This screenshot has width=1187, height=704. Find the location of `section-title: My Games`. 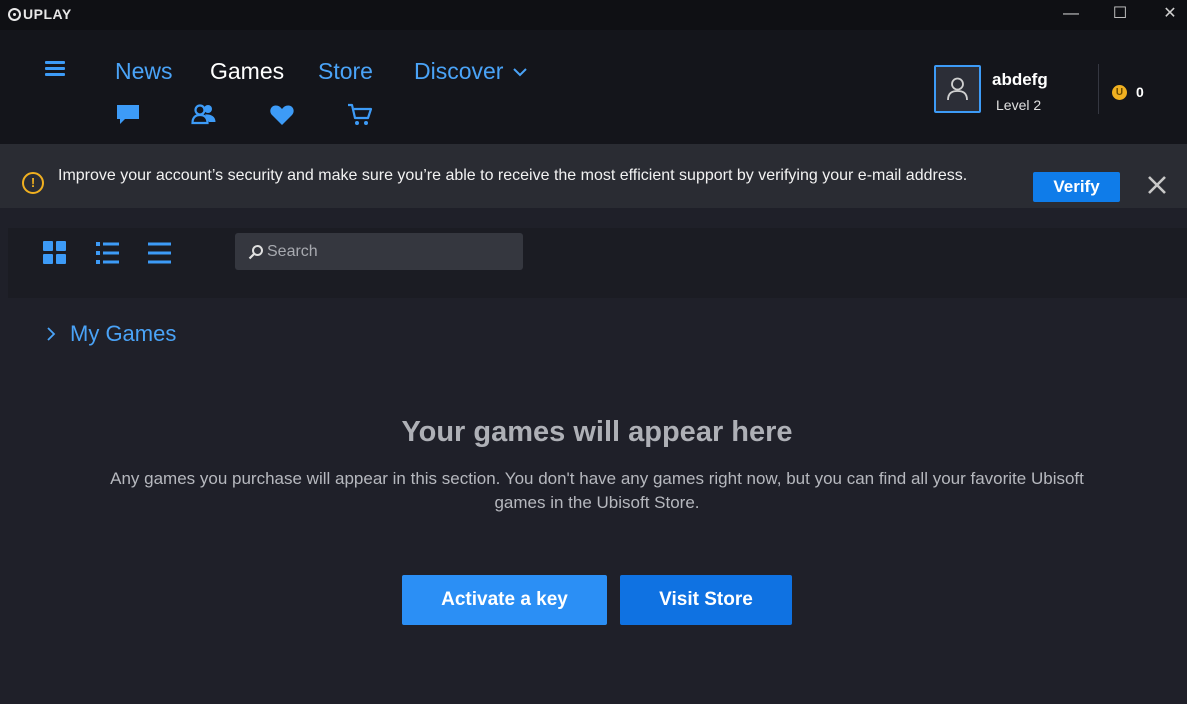

section-title: My Games is located at coordinates (123, 333).